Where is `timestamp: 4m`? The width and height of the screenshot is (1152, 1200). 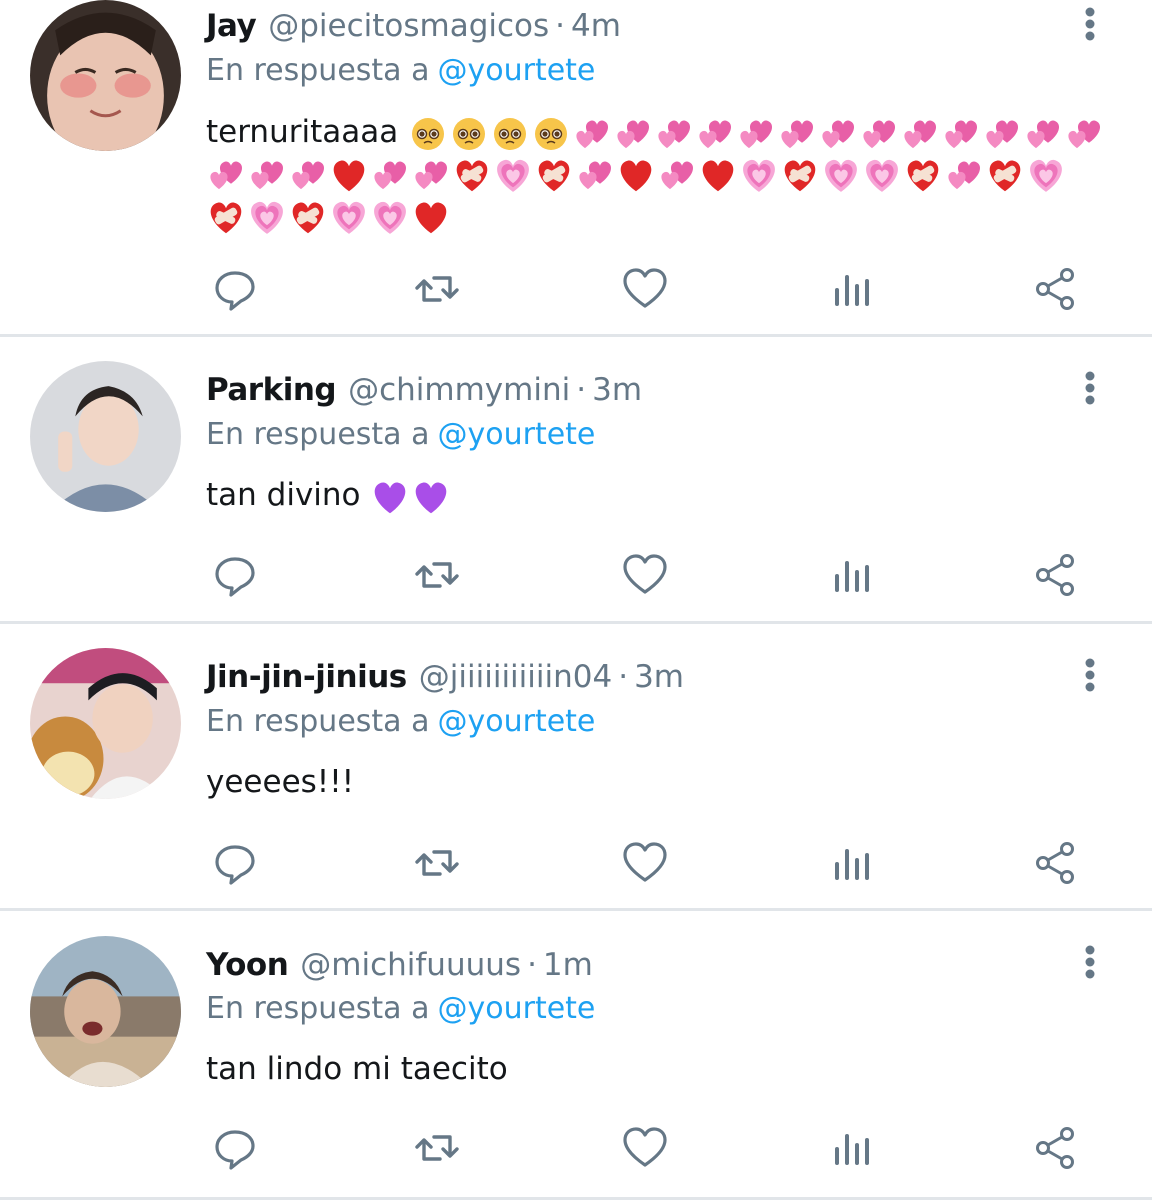
timestamp: 4m is located at coordinates (596, 26).